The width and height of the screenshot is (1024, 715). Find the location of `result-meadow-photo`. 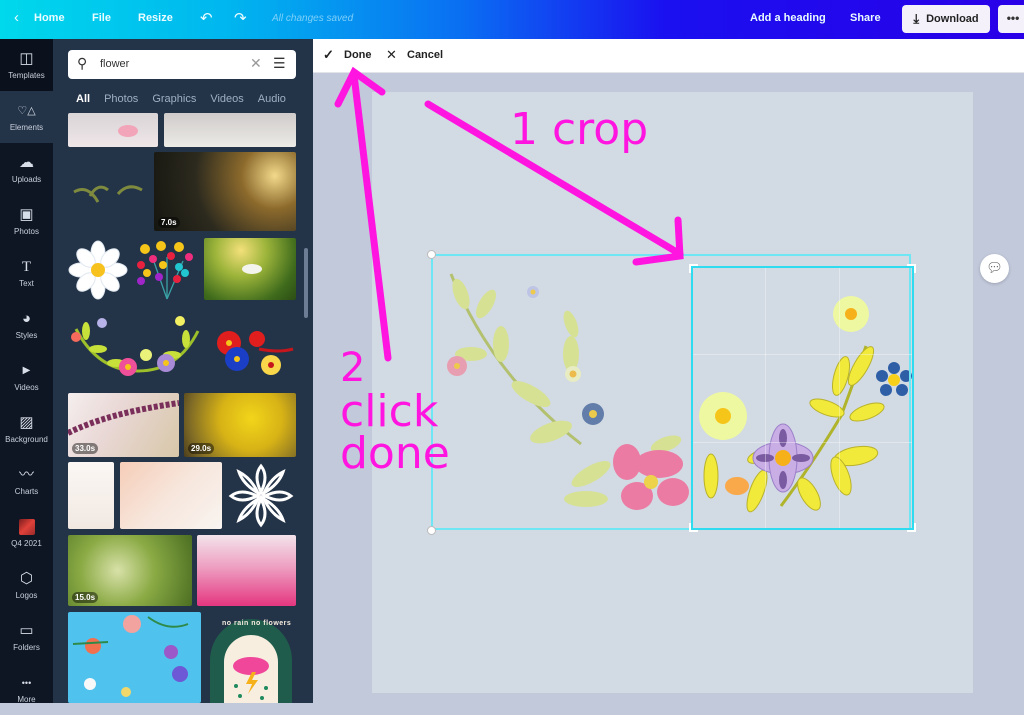

result-meadow-photo is located at coordinates (250, 269).